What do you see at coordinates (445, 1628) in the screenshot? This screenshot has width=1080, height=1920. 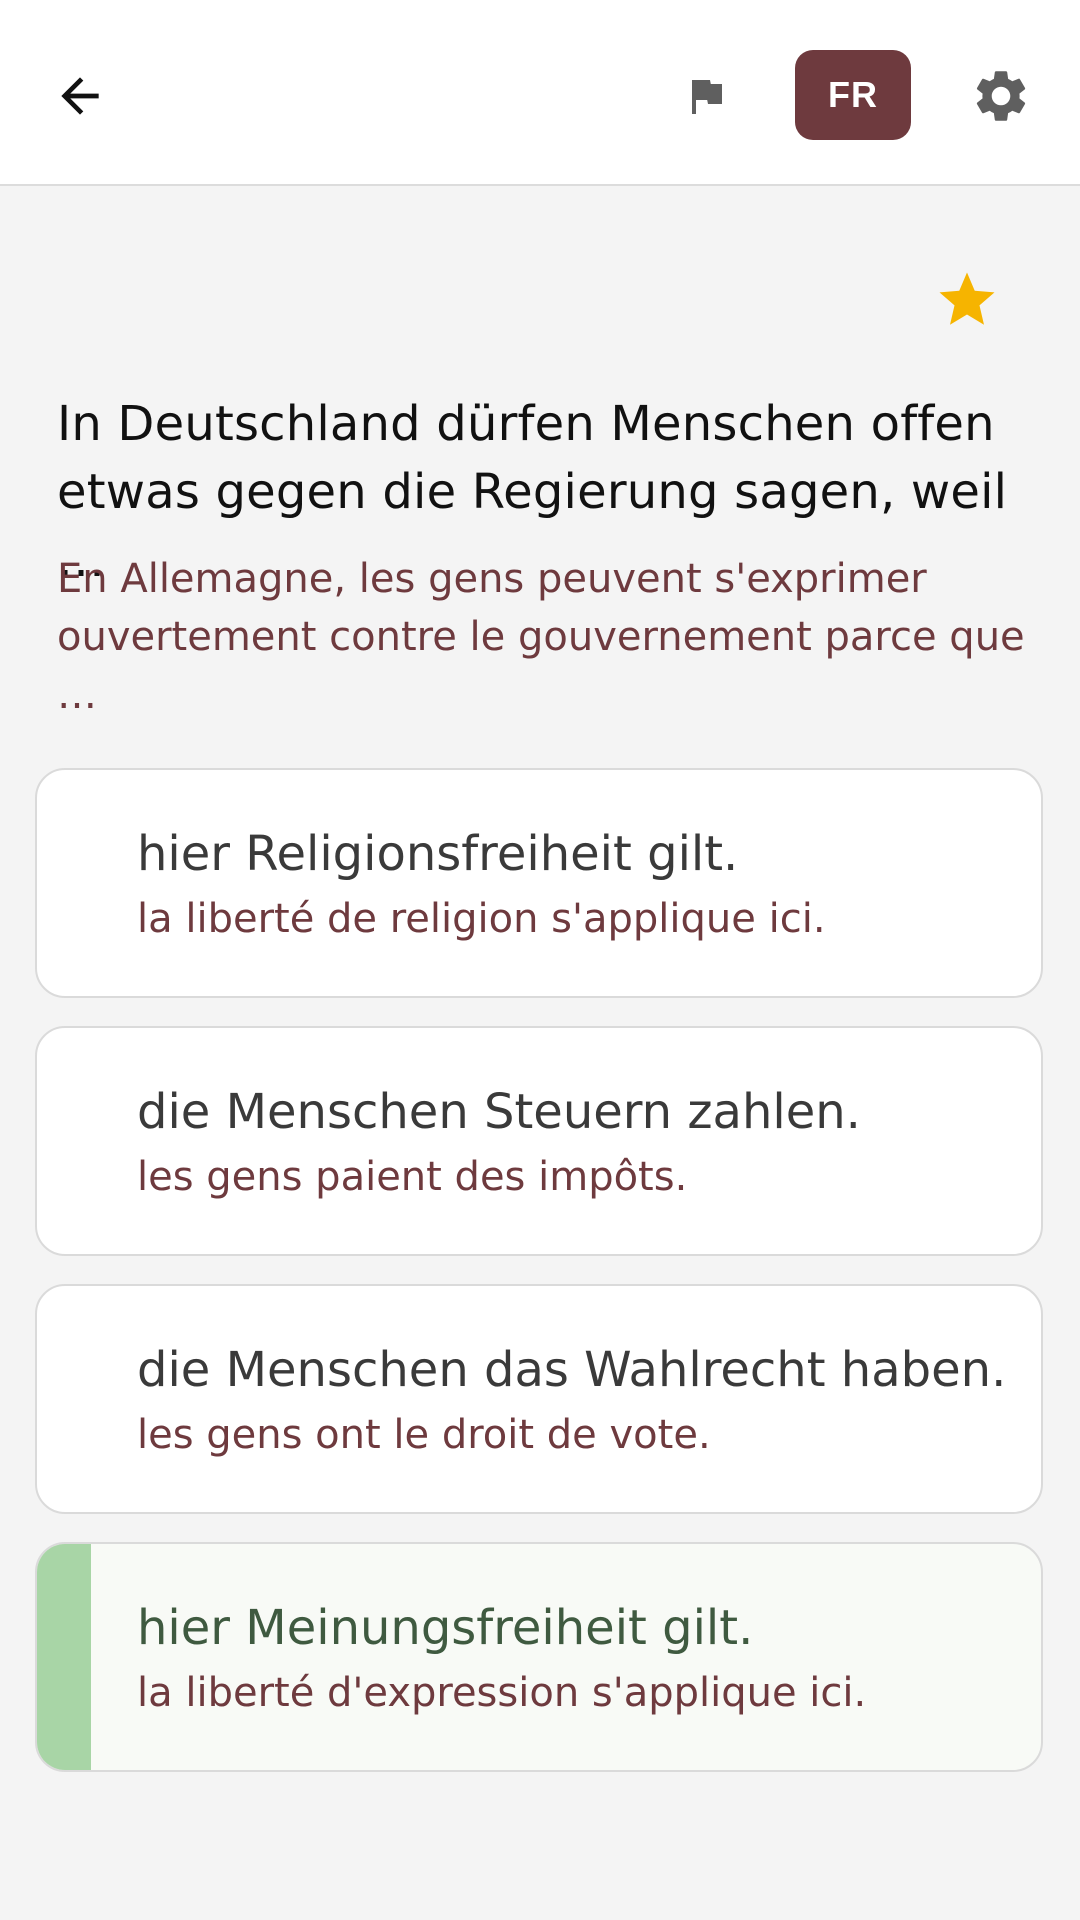 I see `answer-text: hier Meinungsfreiheit gilt.` at bounding box center [445, 1628].